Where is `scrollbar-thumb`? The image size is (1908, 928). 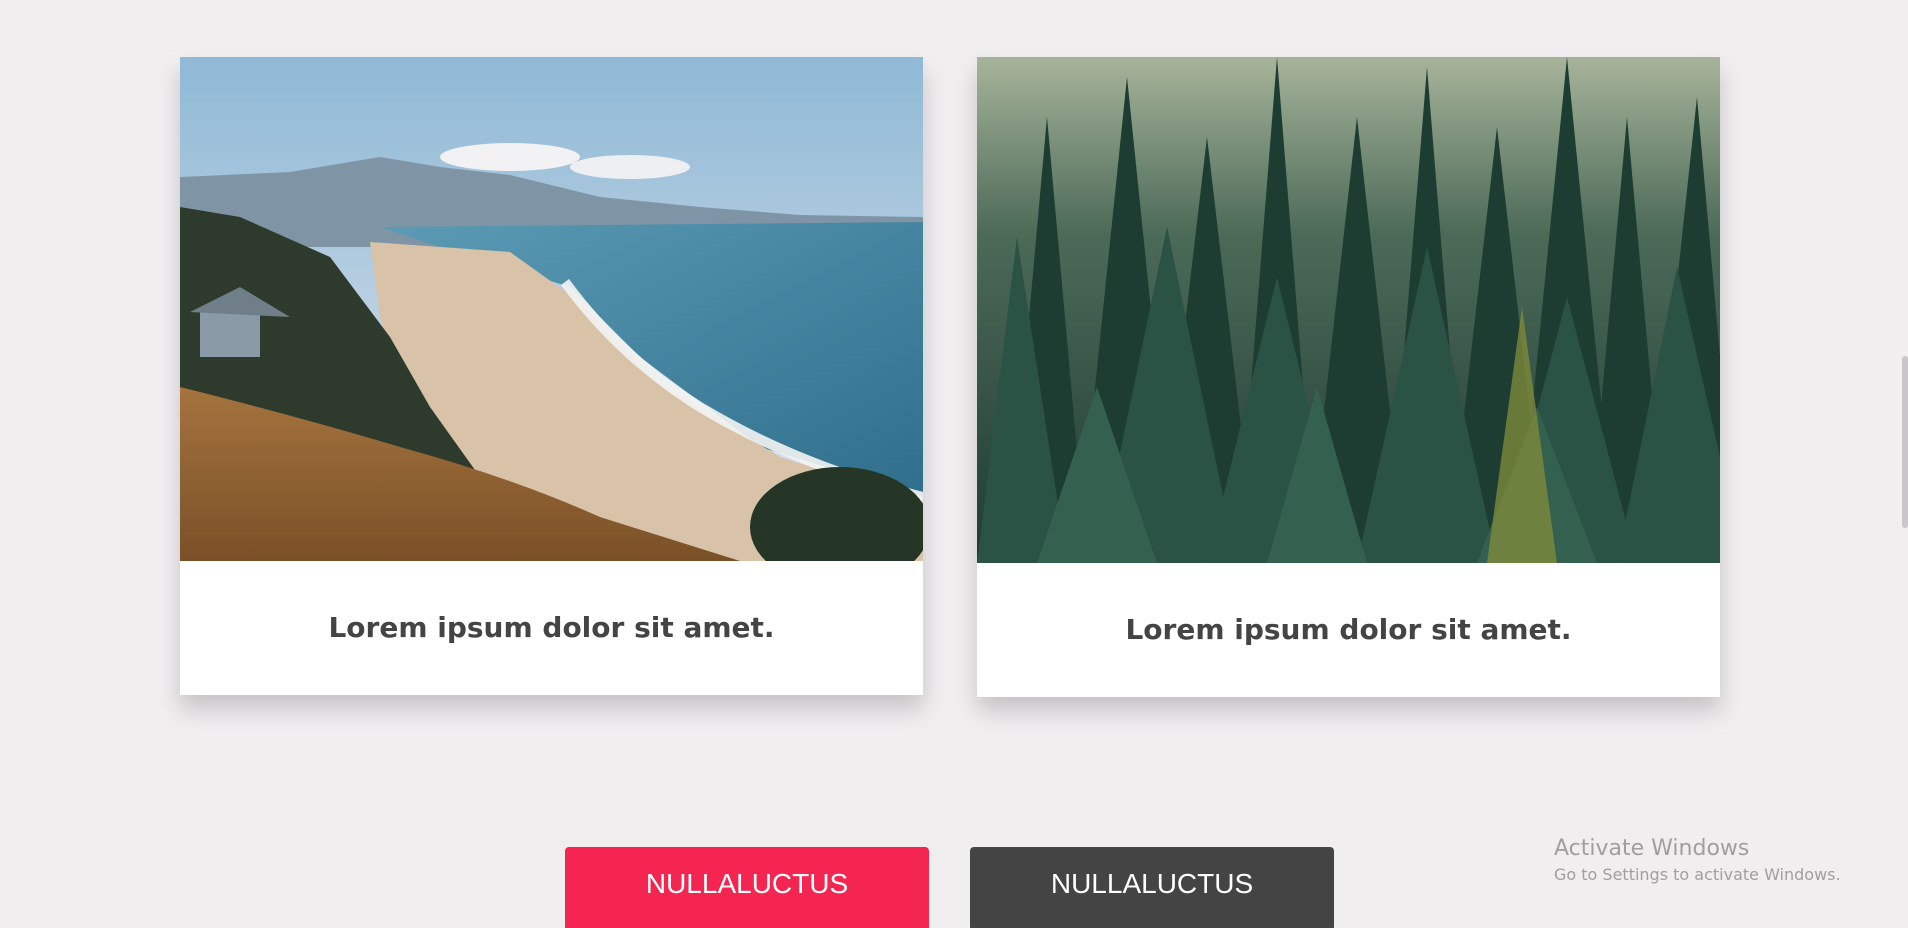 scrollbar-thumb is located at coordinates (1905, 442).